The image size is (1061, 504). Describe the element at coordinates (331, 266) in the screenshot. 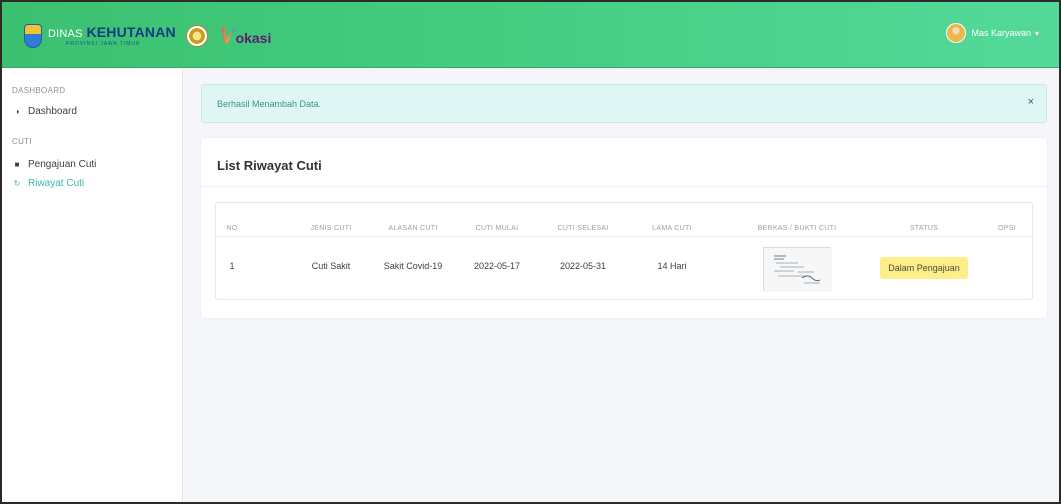

I see `cell-jenis-cuti: Cuti Sakit` at that location.